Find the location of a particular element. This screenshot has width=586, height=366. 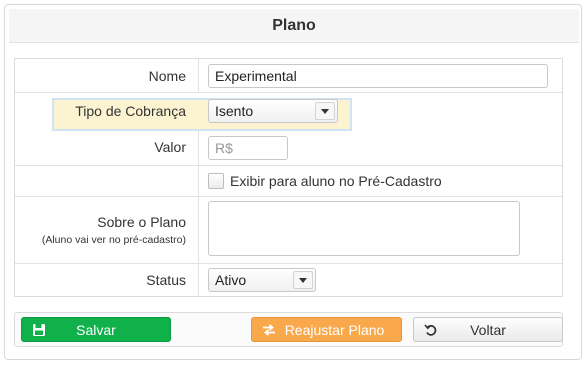

nome-label: Nome is located at coordinates (107, 75).